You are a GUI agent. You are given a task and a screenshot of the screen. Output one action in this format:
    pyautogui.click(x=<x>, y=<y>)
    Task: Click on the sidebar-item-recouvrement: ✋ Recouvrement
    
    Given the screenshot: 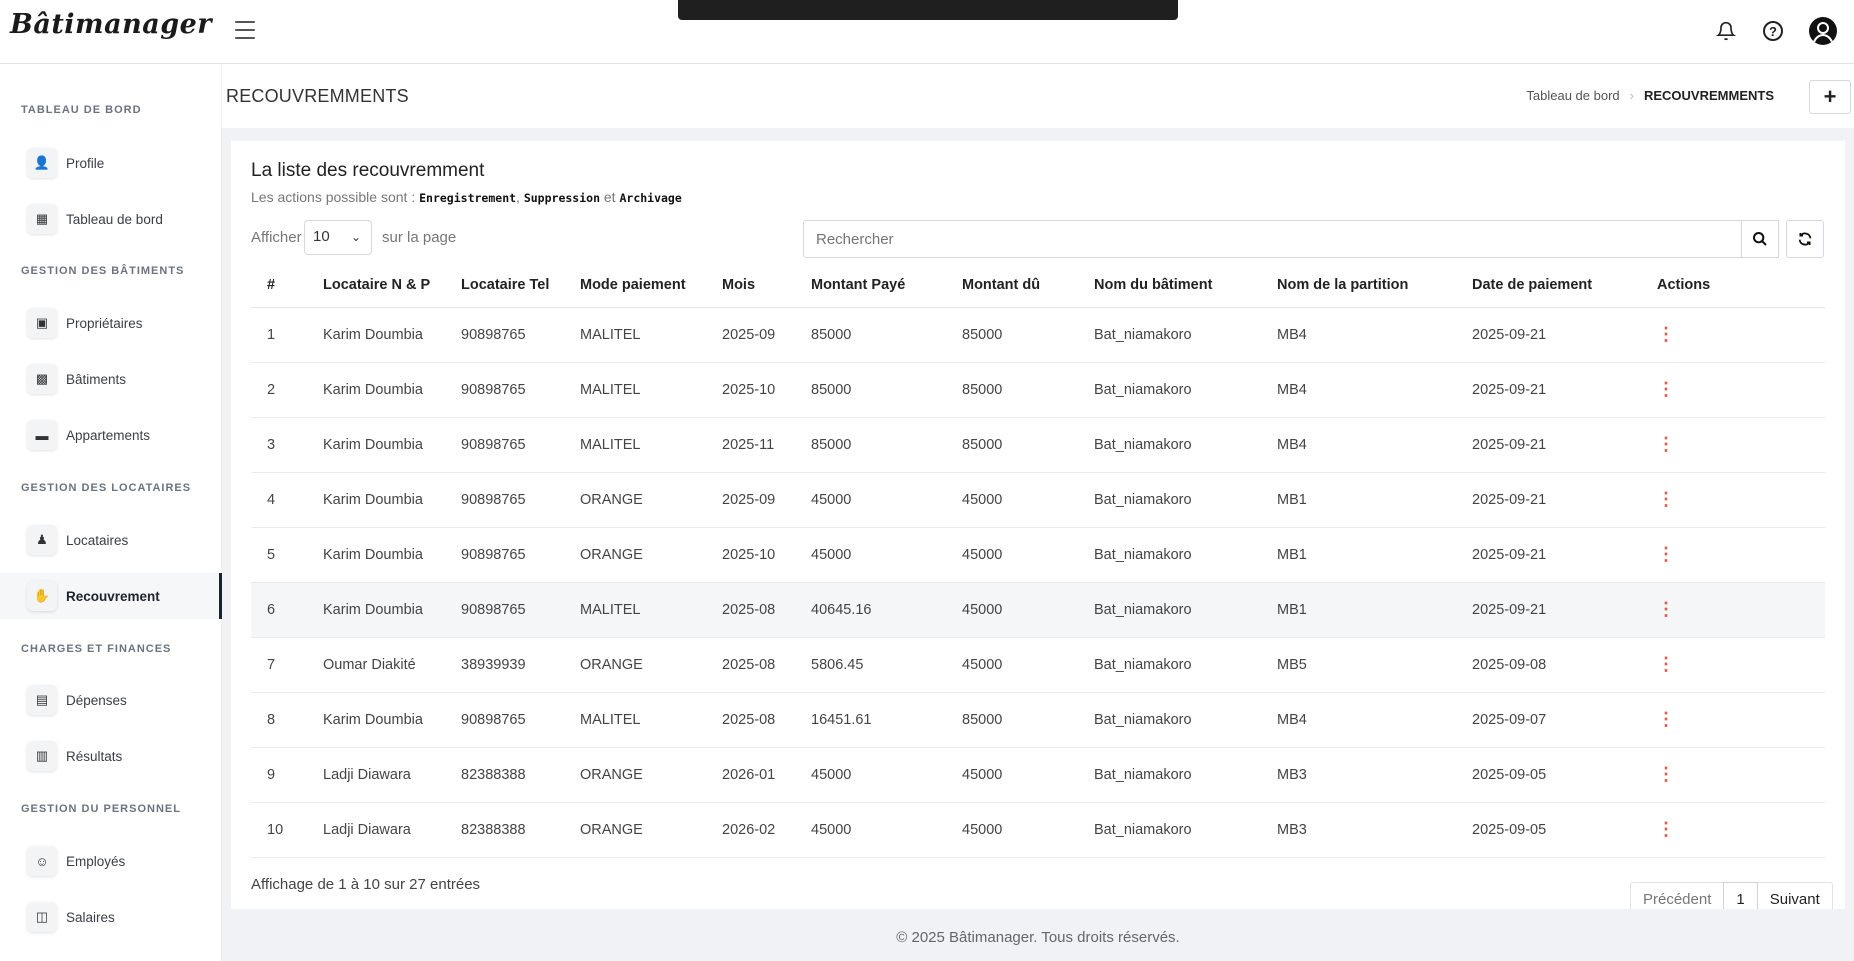 What is the action you would take?
    pyautogui.click(x=111, y=596)
    